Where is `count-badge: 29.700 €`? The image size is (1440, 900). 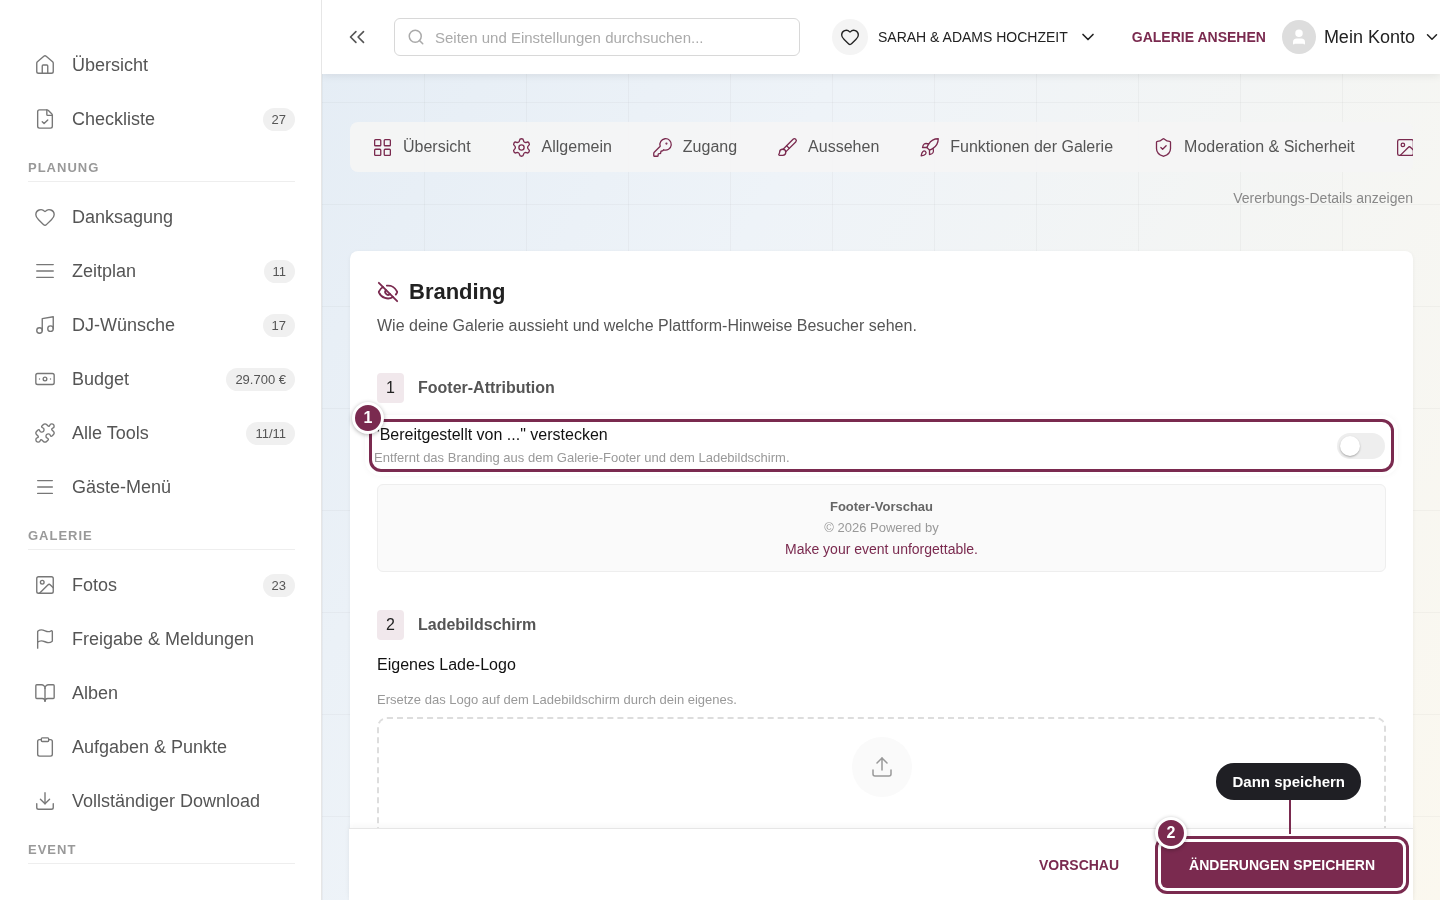 count-badge: 29.700 € is located at coordinates (260, 379).